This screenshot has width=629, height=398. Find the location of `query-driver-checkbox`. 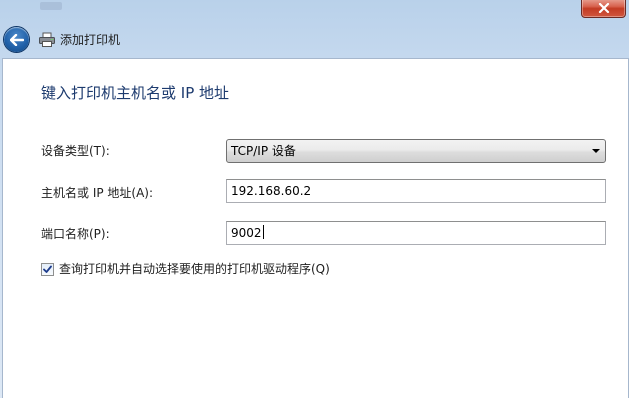

query-driver-checkbox is located at coordinates (47, 269).